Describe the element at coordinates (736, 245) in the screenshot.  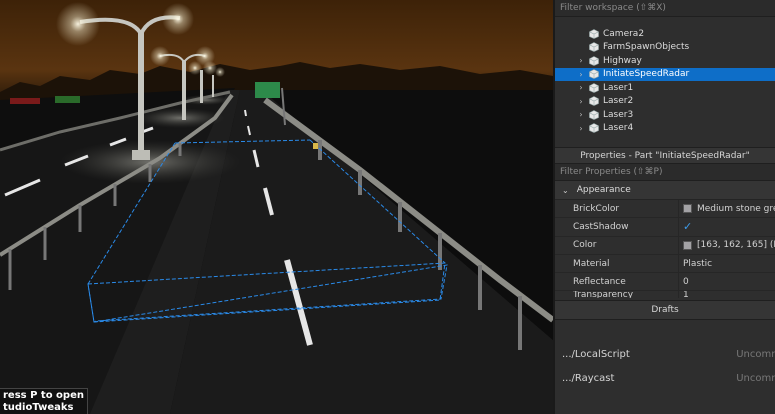
I see `property-value-text: [163, 162, 165] (Med` at that location.